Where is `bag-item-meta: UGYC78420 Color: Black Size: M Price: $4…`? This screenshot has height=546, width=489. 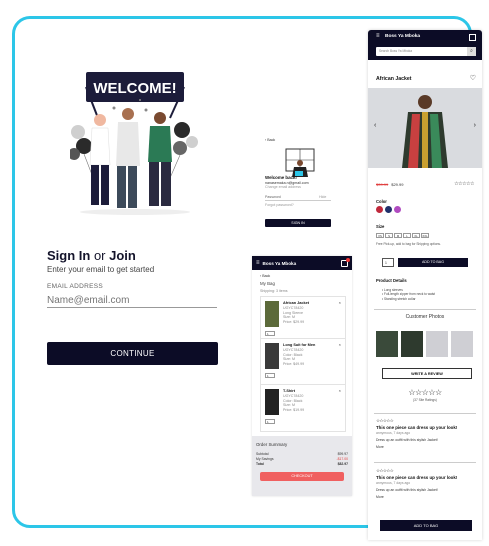
bag-item-meta: UGYC78420 Color: Black Size: M Price: $4… is located at coordinates (293, 357).